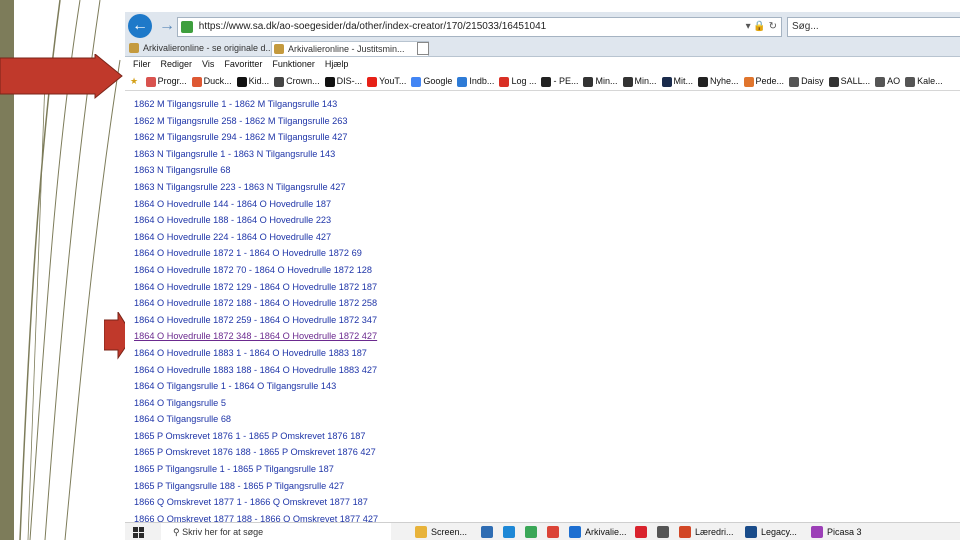 The image size is (960, 540). What do you see at coordinates (773, 26) in the screenshot?
I see `refresh-icon: ↻` at bounding box center [773, 26].